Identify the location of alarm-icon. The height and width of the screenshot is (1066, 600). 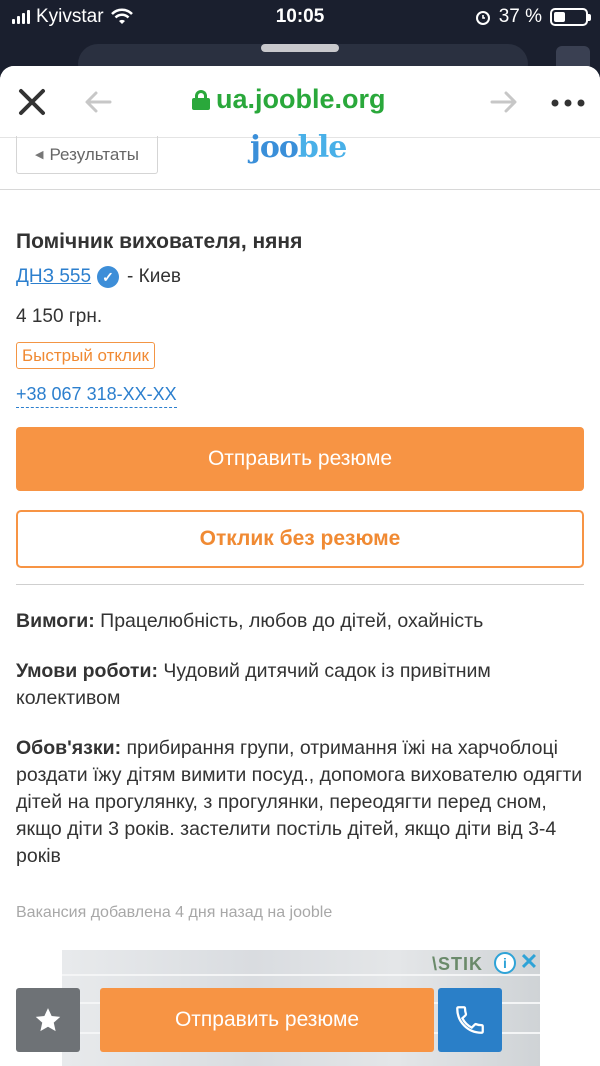
(482, 18).